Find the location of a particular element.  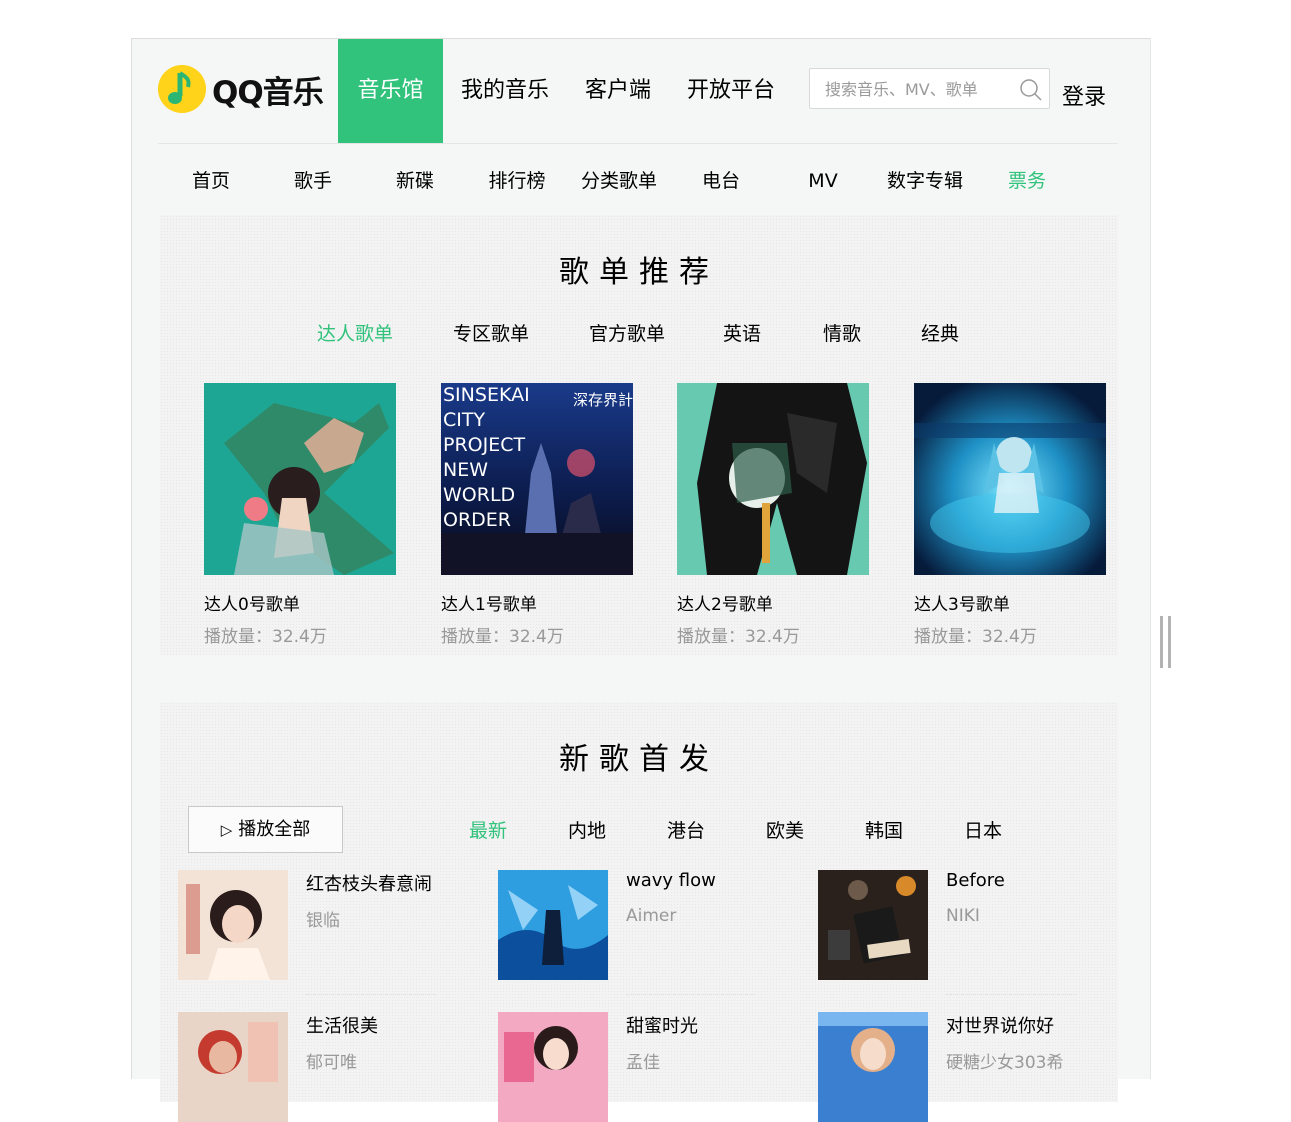

subnav-new-albums: 新碟 is located at coordinates (415, 181).